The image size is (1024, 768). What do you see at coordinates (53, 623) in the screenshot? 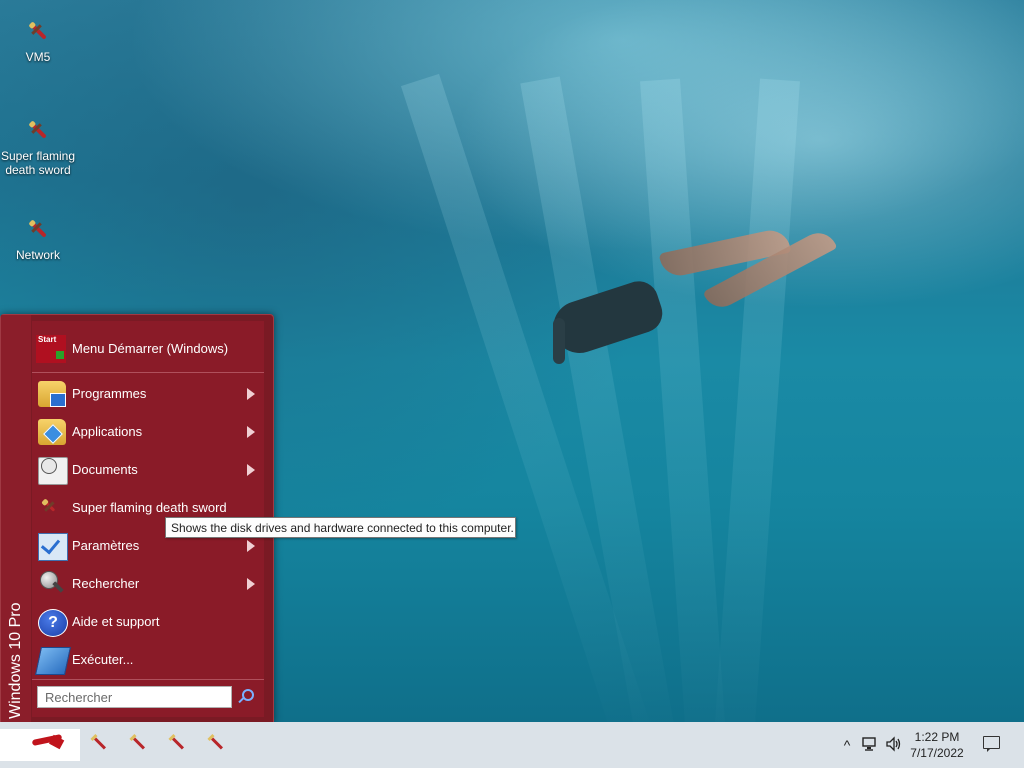
I see `help-icon: ?` at bounding box center [53, 623].